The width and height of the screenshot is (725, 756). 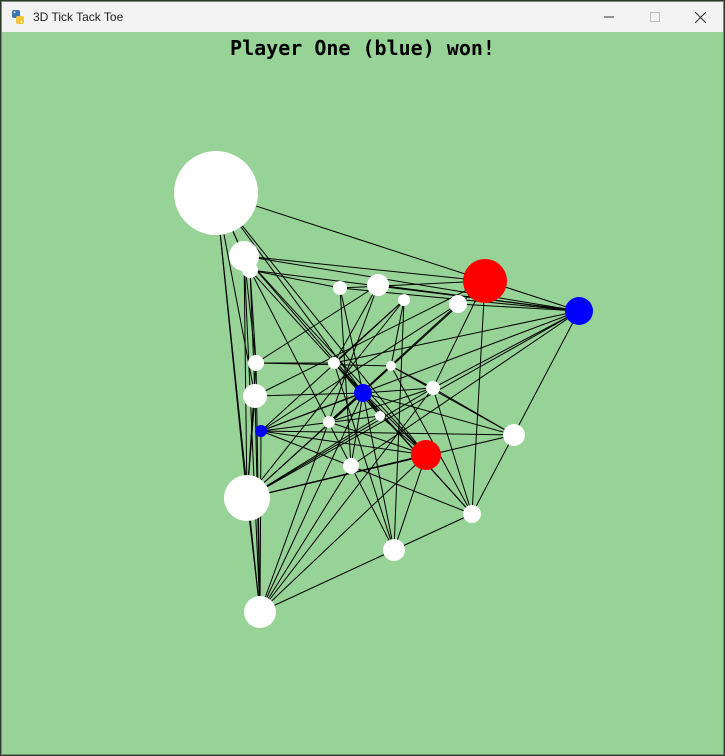 I want to click on title-bar: 3D Tick Tack Toe, so click(x=362, y=17).